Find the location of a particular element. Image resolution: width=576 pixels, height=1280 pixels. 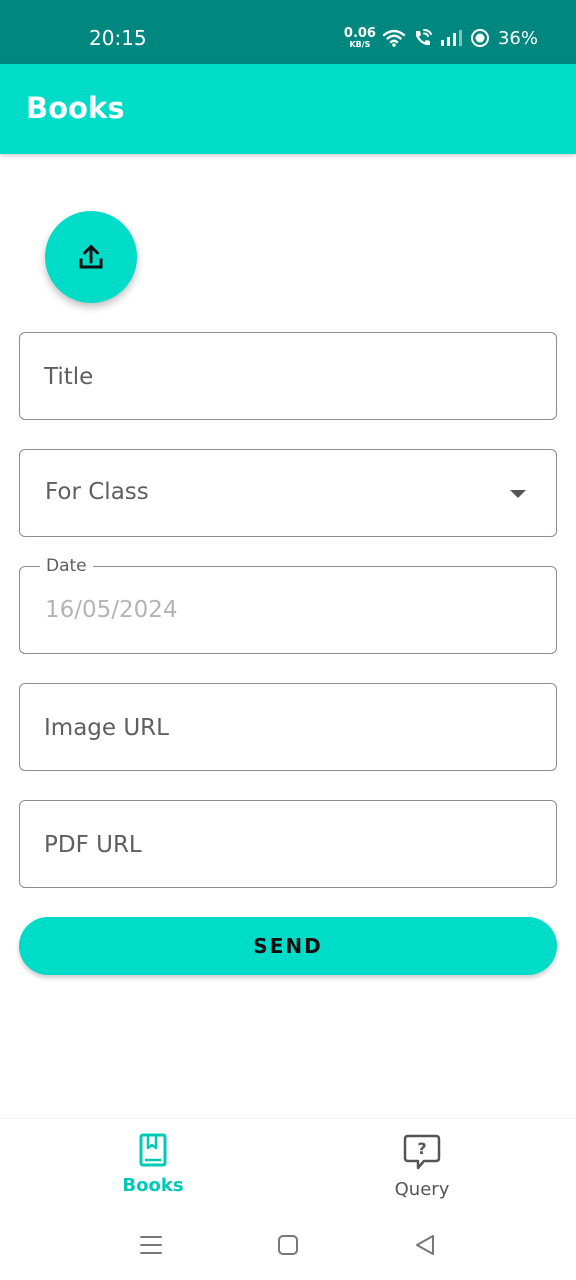

upload-button is located at coordinates (91, 257).